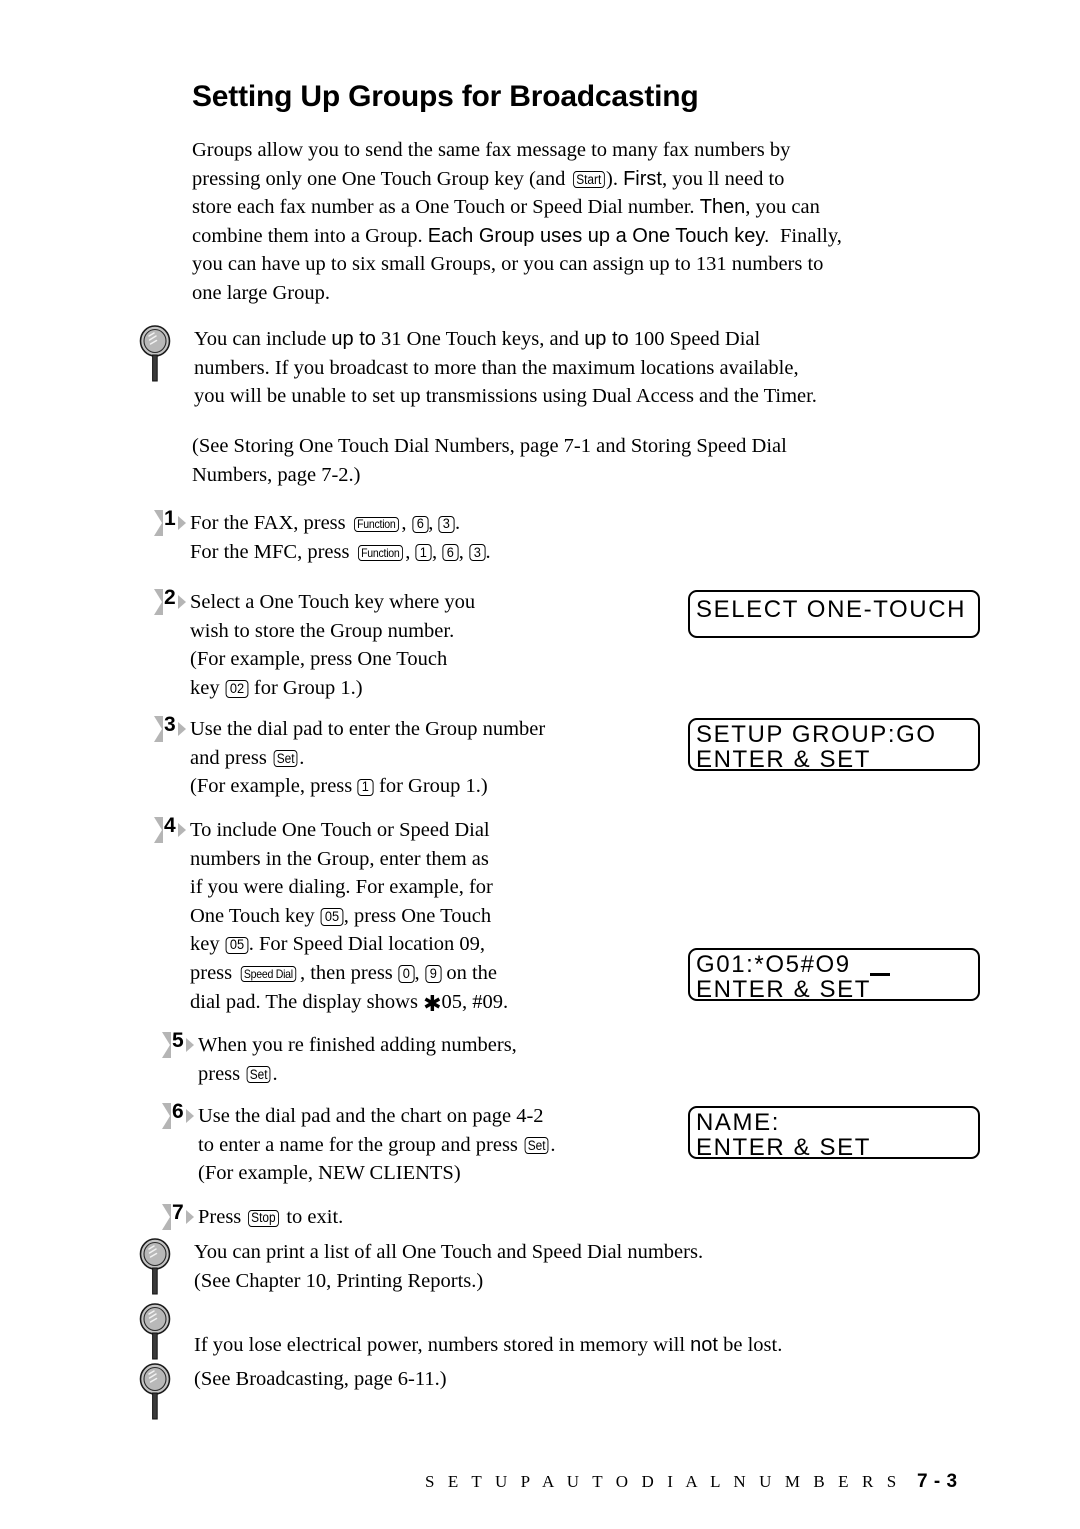 This screenshot has width=1080, height=1529. I want to click on digit-key-9-glyph: 9, so click(433, 974).